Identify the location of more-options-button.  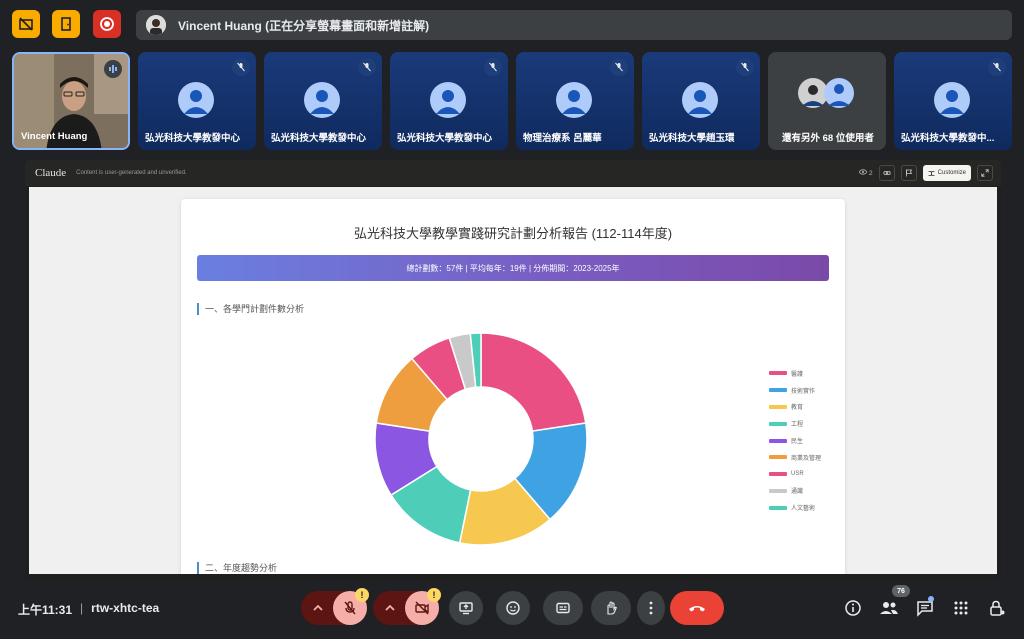
(651, 608).